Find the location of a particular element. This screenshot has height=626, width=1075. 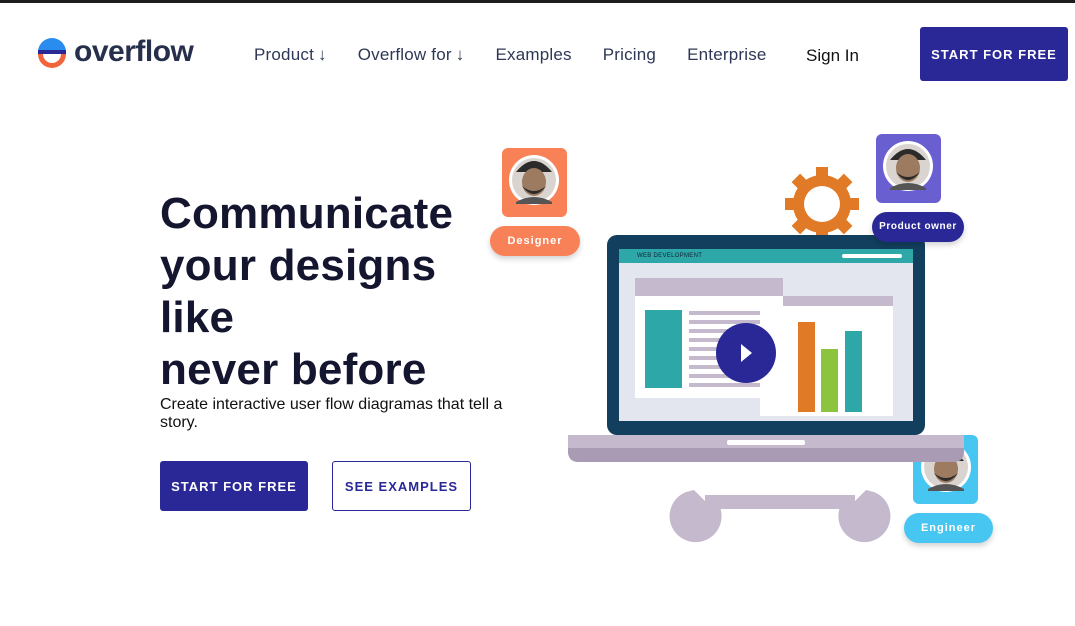

nav-item-product: Product ↓ is located at coordinates (290, 55).